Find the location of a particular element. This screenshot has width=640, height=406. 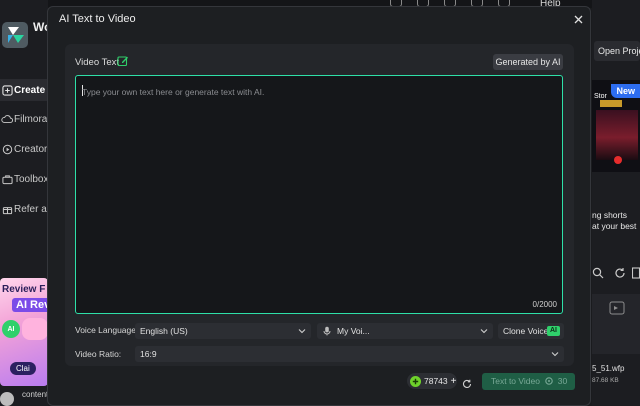

voice-language-select: English (US) is located at coordinates (223, 331).